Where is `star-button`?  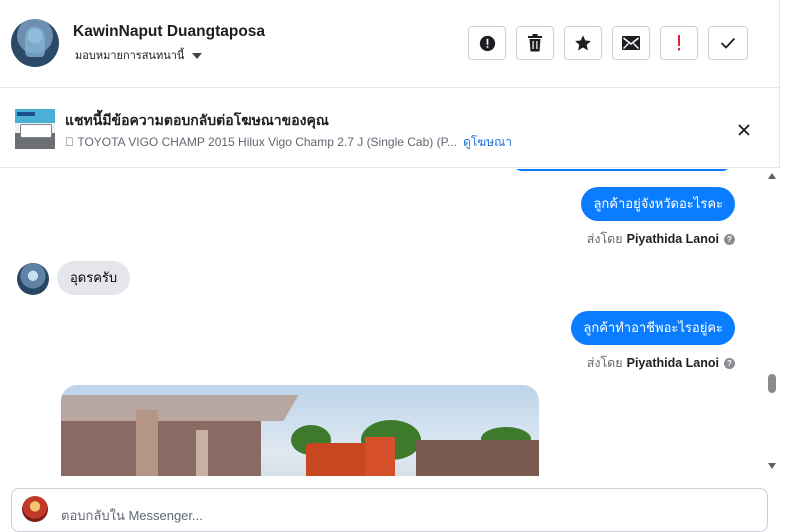 star-button is located at coordinates (583, 43).